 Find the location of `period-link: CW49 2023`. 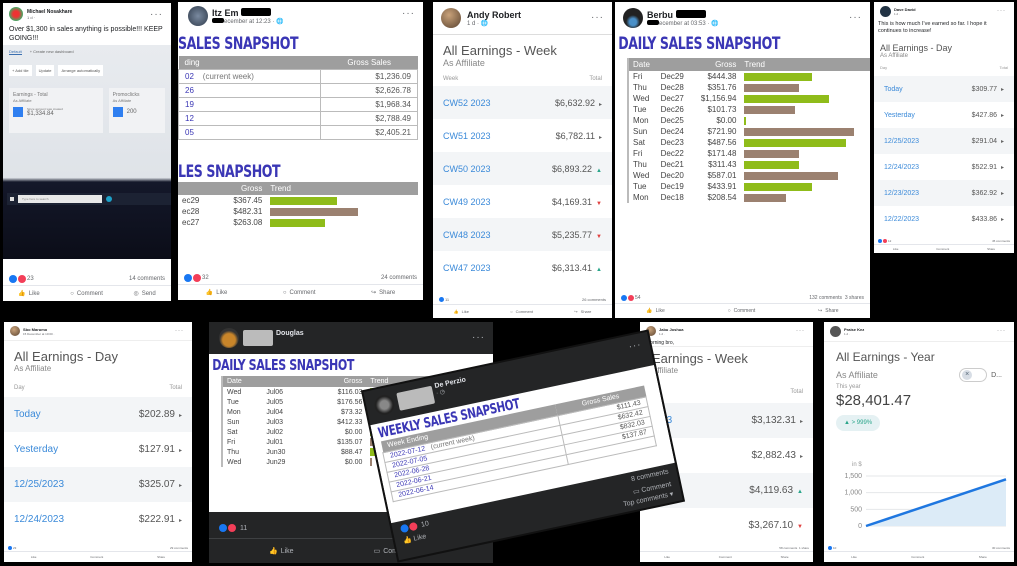

period-link: CW49 2023 is located at coordinates (467, 202).